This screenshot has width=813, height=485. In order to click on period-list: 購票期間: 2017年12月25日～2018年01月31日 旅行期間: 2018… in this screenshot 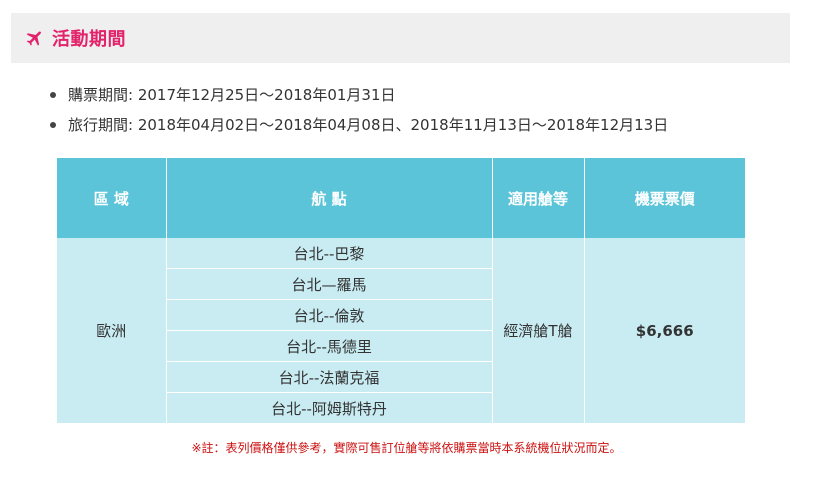, I will do `click(358, 110)`.